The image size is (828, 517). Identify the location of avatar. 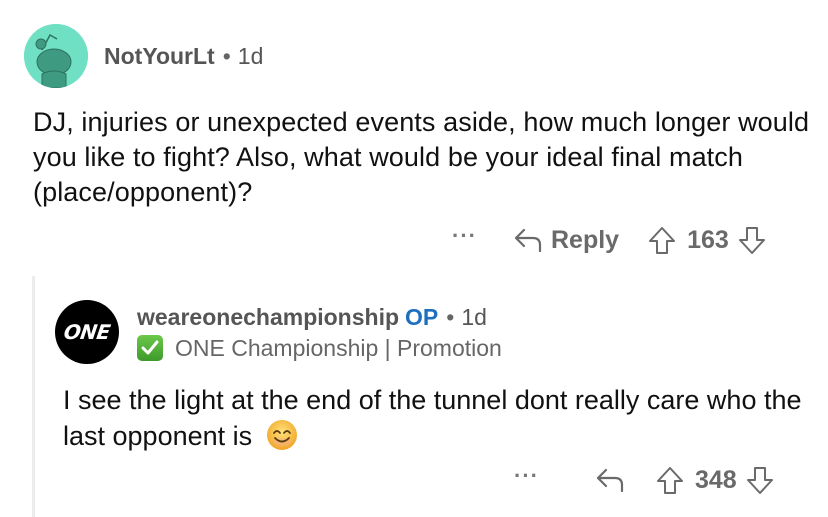
(56, 56).